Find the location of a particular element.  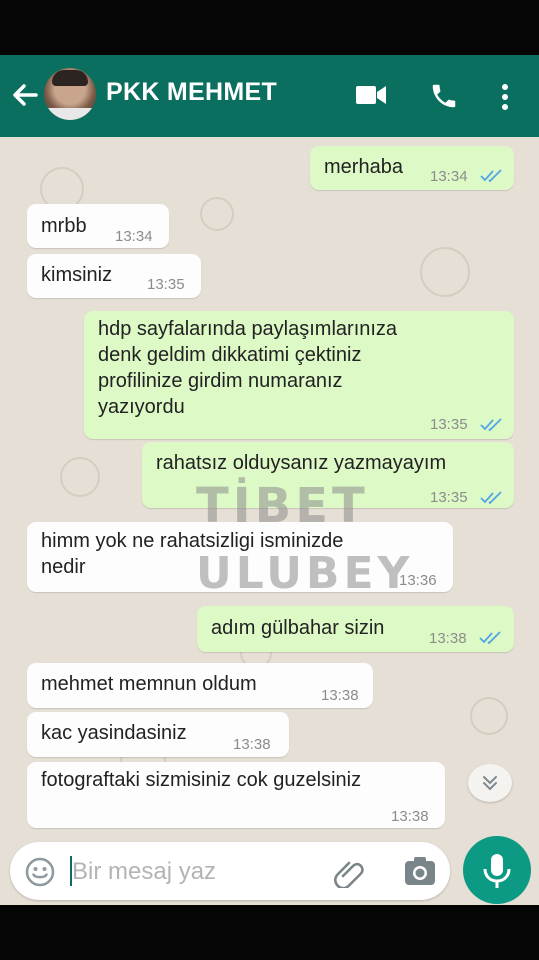

message-text: mehmet memnun oldum is located at coordinates (149, 684).